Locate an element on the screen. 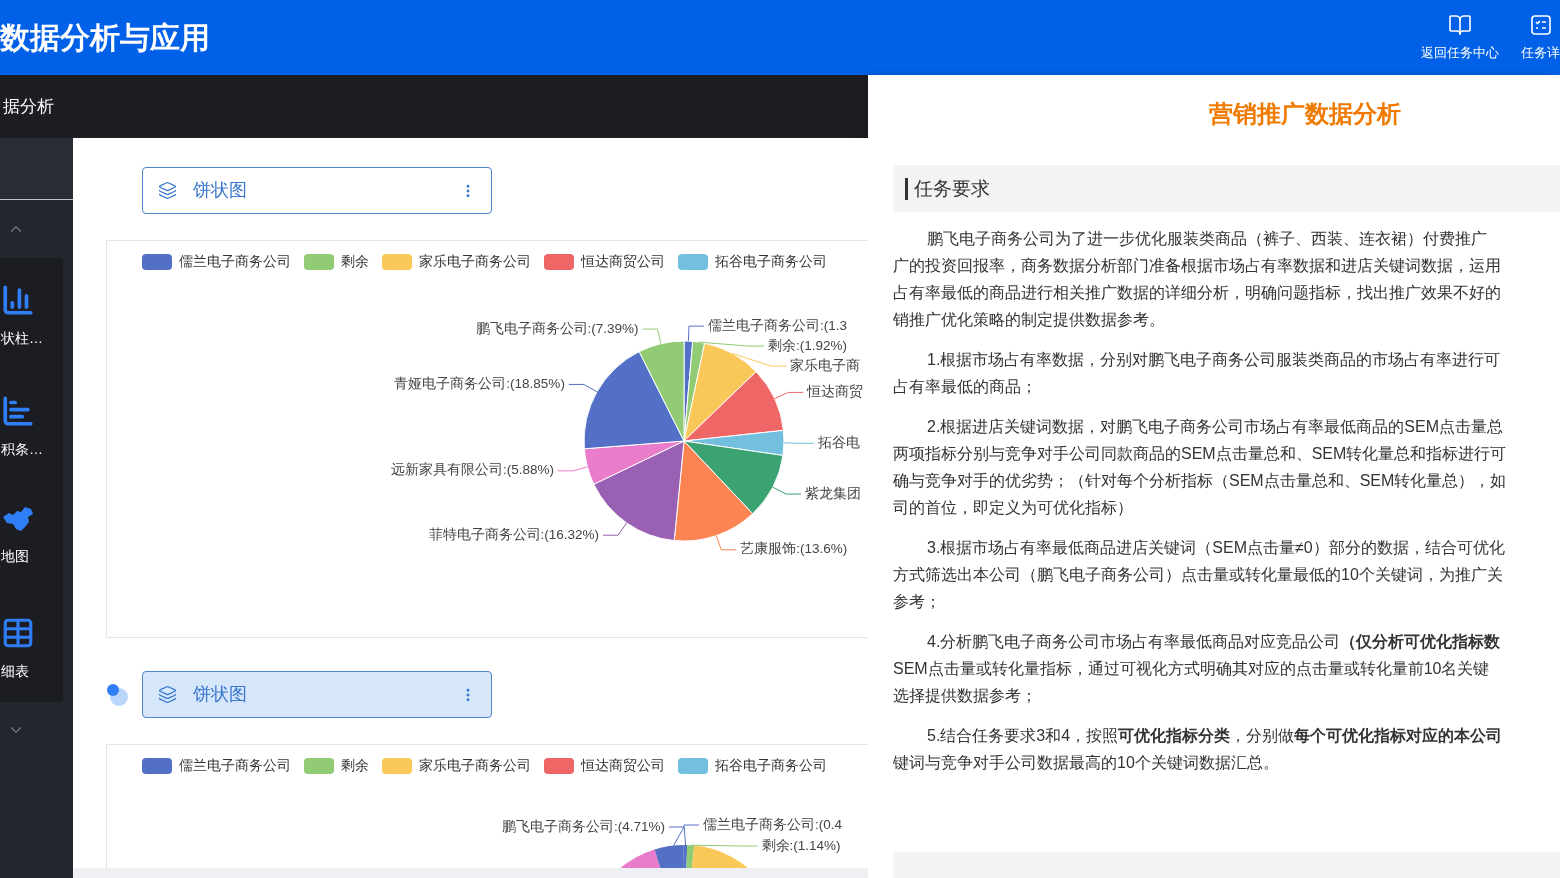  slice-label: 远新家具有限公司:(5.88%) is located at coordinates (472, 470).